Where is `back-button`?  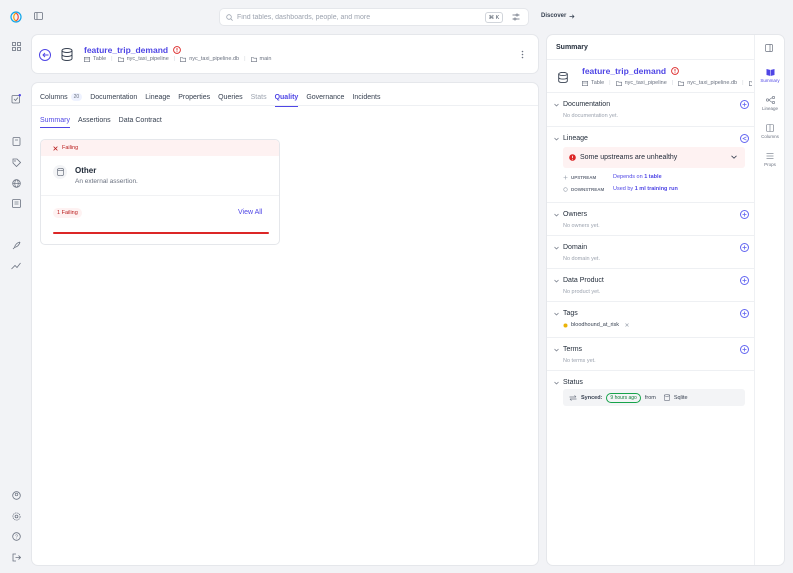 back-button is located at coordinates (45, 55).